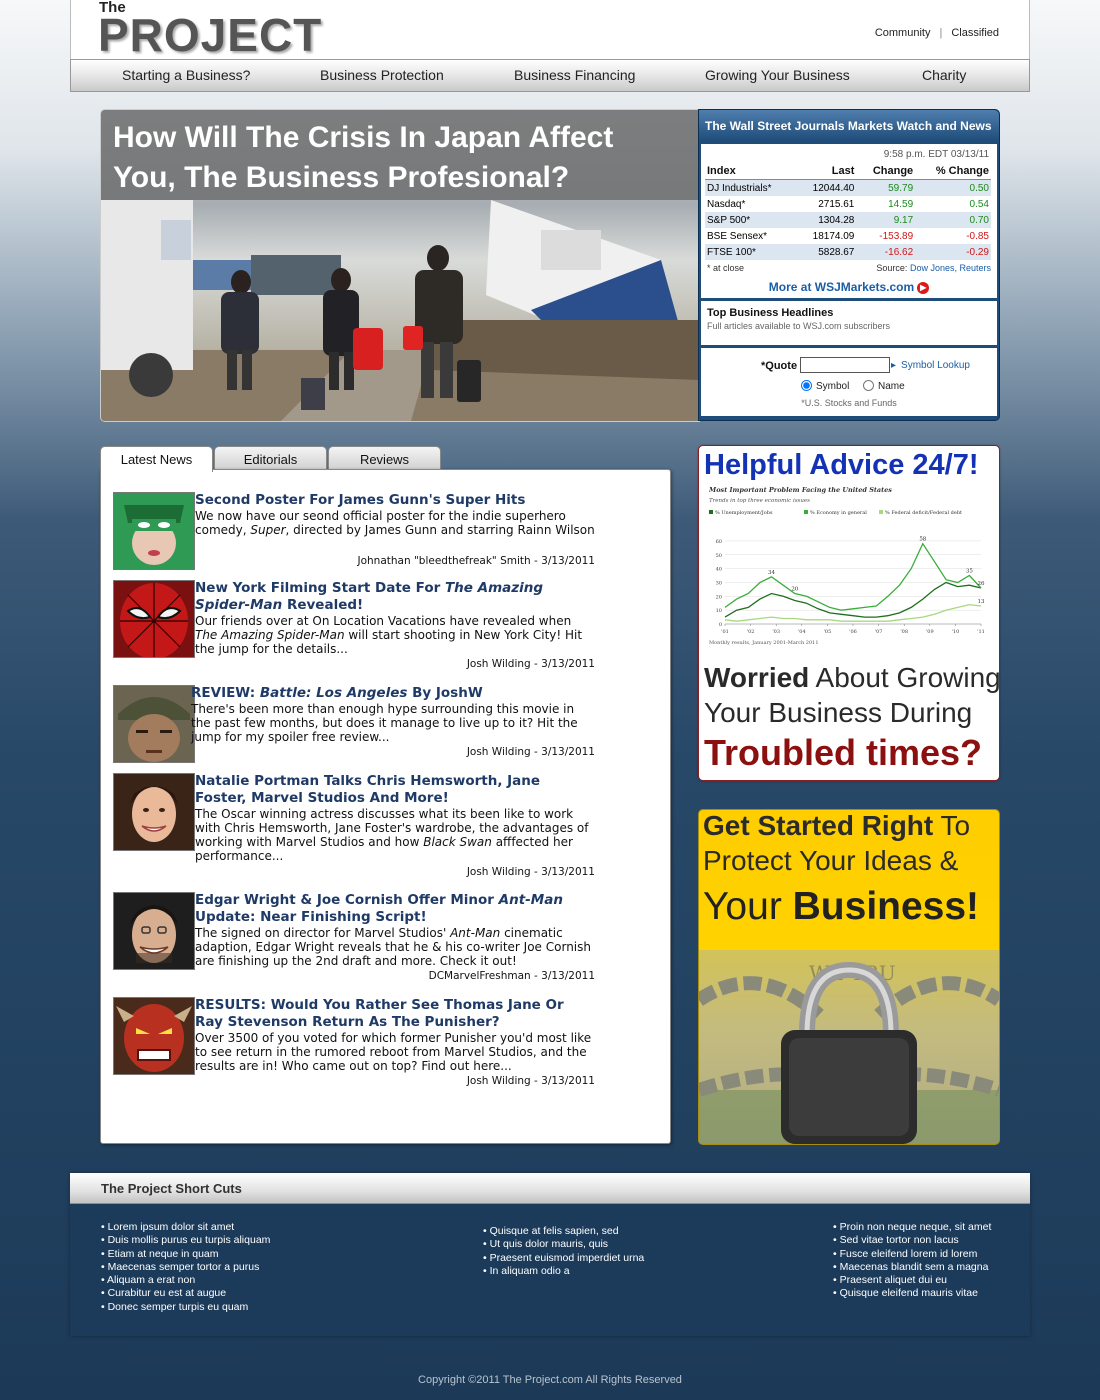 The width and height of the screenshot is (1100, 1400). Describe the element at coordinates (186, 75) in the screenshot. I see `nav-starting-a-business: Starting a Business?` at that location.